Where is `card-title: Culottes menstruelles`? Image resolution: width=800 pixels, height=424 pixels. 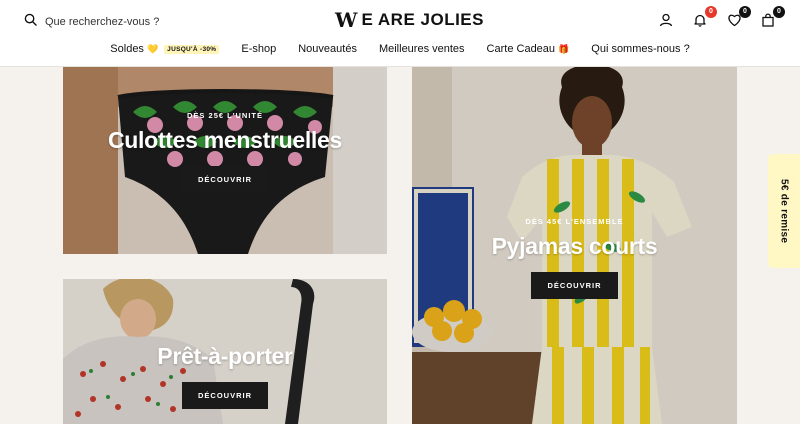 card-title: Culottes menstruelles is located at coordinates (225, 140).